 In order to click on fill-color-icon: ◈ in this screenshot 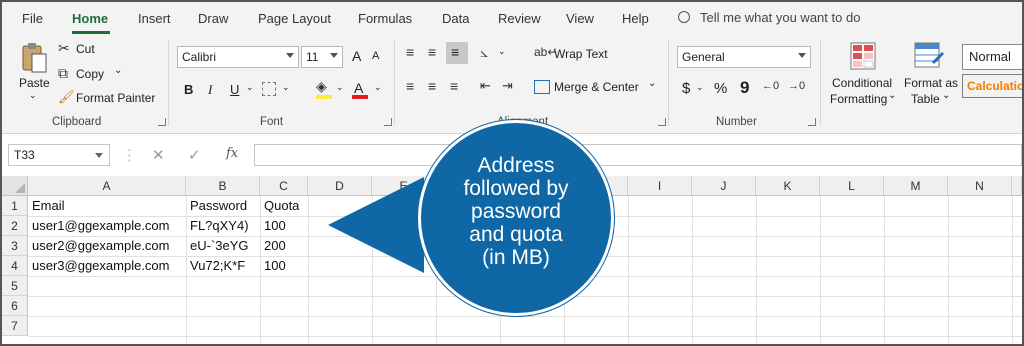, I will do `click(321, 86)`.